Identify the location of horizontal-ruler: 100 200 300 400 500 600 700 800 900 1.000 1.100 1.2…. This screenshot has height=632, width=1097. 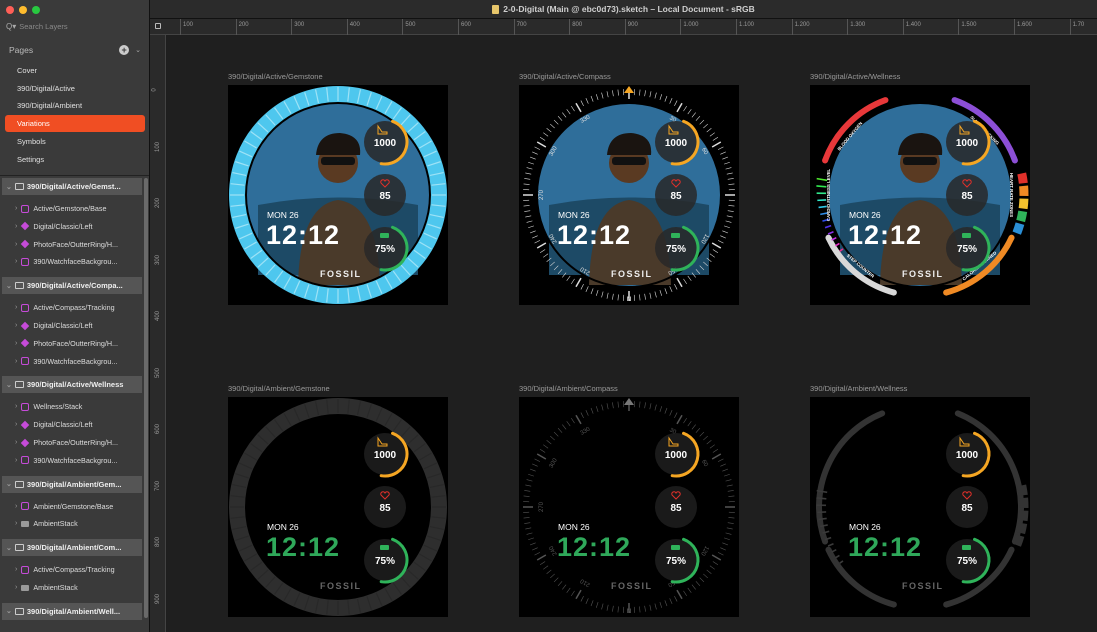
(623, 27).